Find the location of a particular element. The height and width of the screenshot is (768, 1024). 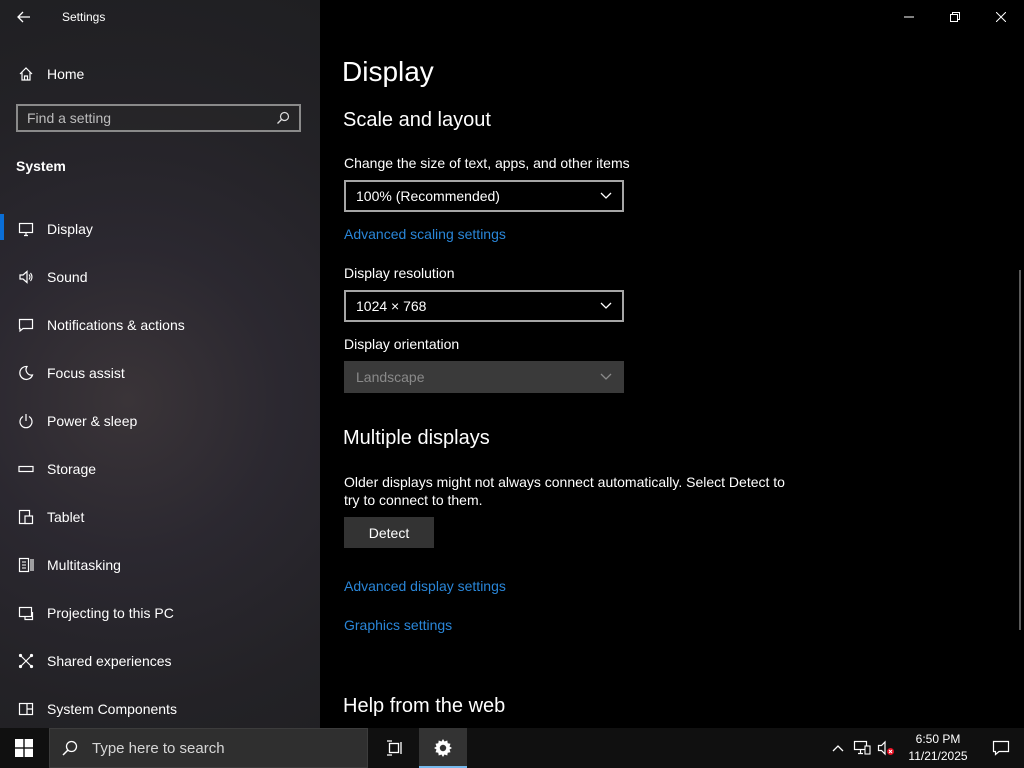

minimize-button is located at coordinates (909, 17).